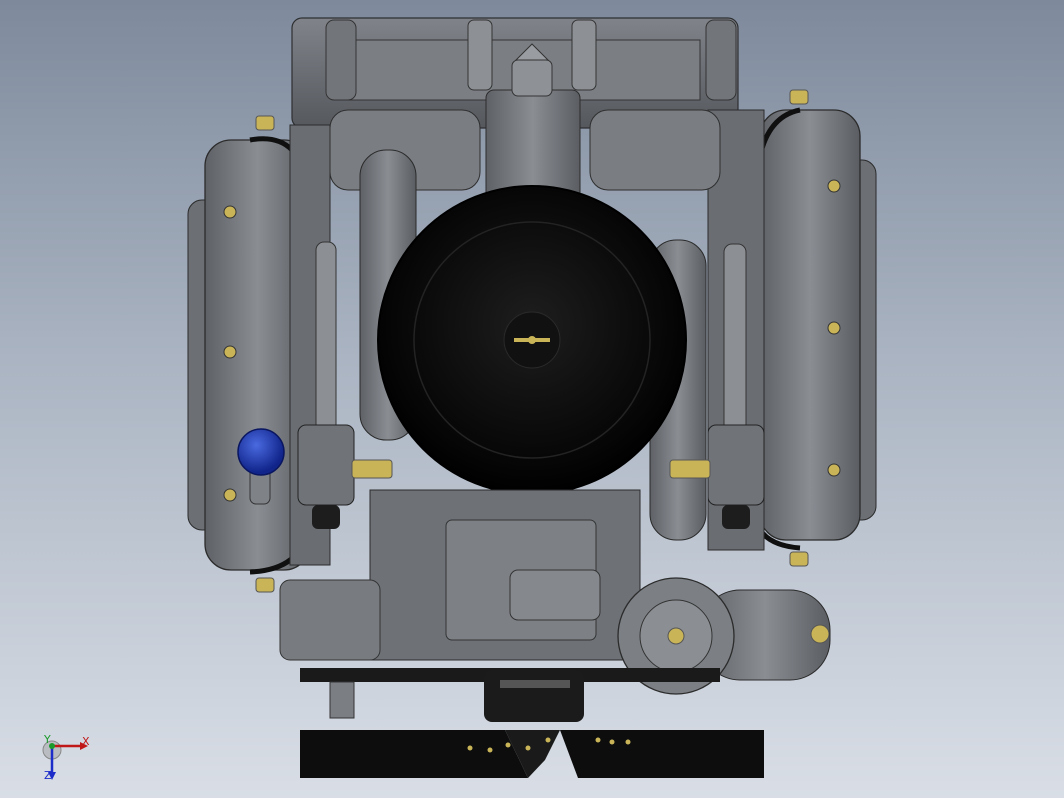 This screenshot has height=798, width=1064. What do you see at coordinates (532, 340) in the screenshot?
I see `air-filter` at bounding box center [532, 340].